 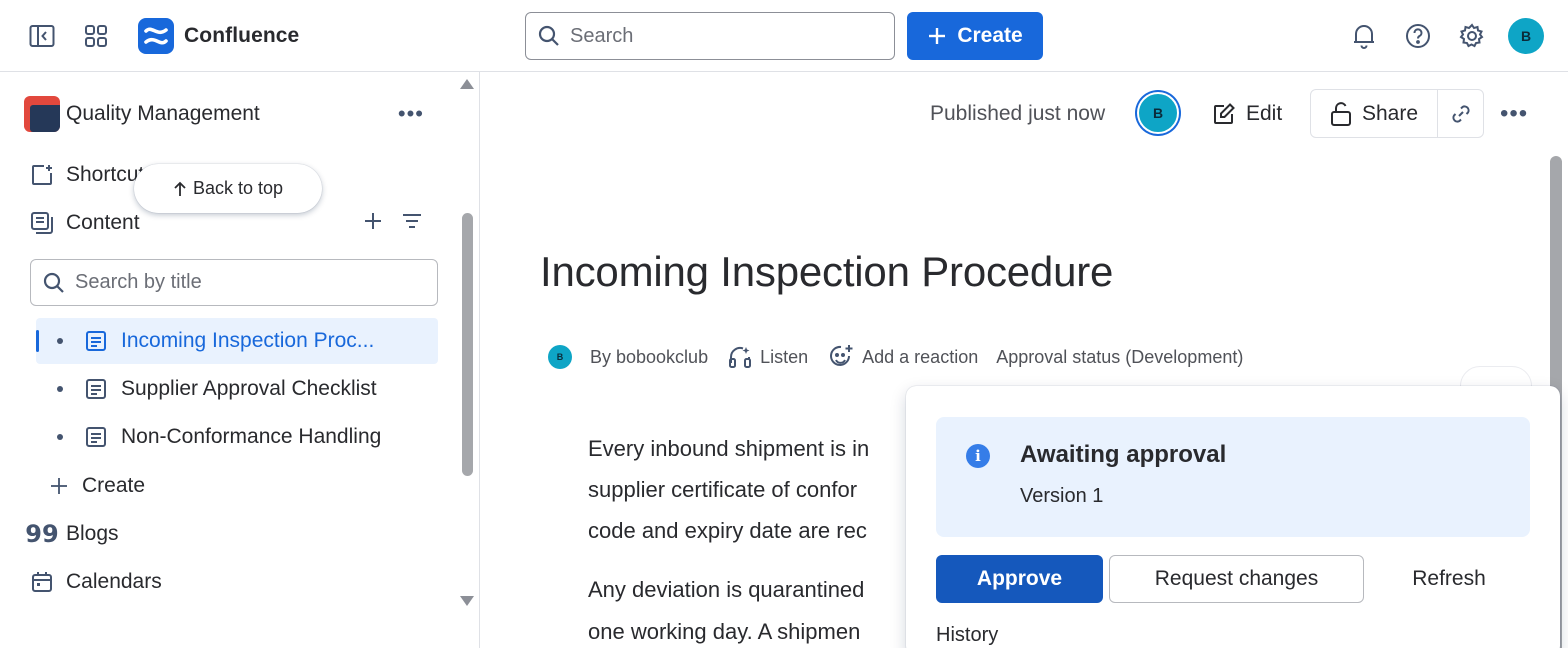 What do you see at coordinates (103, 222) in the screenshot?
I see `sidebar-item-label: Content` at bounding box center [103, 222].